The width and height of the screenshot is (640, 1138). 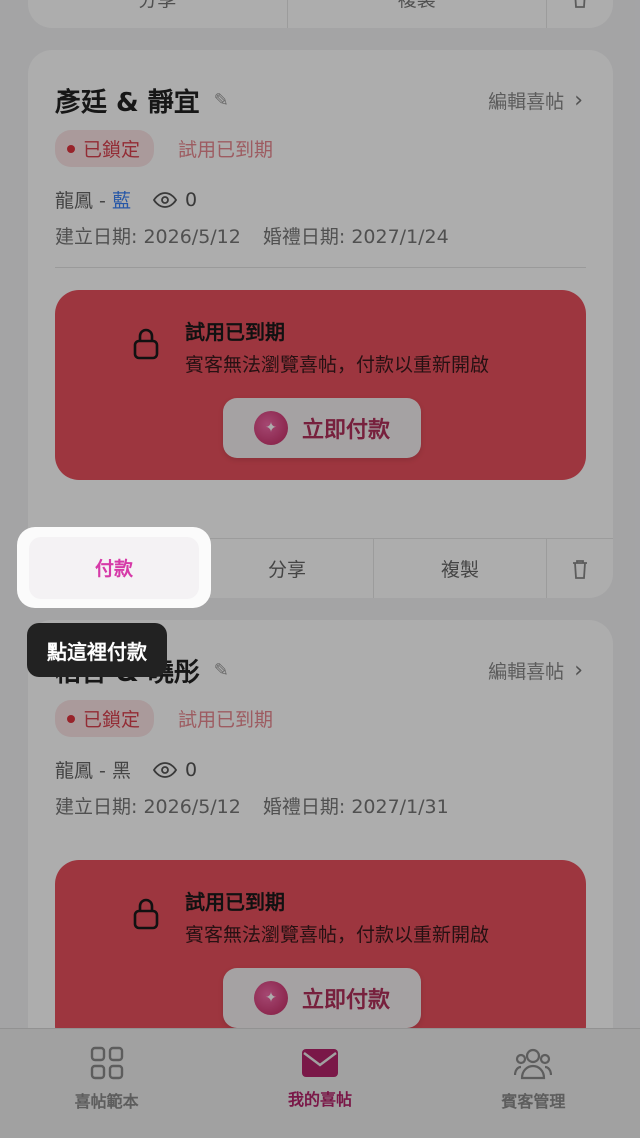 I want to click on card-title: 彥廷 & 靜宜, so click(x=127, y=102).